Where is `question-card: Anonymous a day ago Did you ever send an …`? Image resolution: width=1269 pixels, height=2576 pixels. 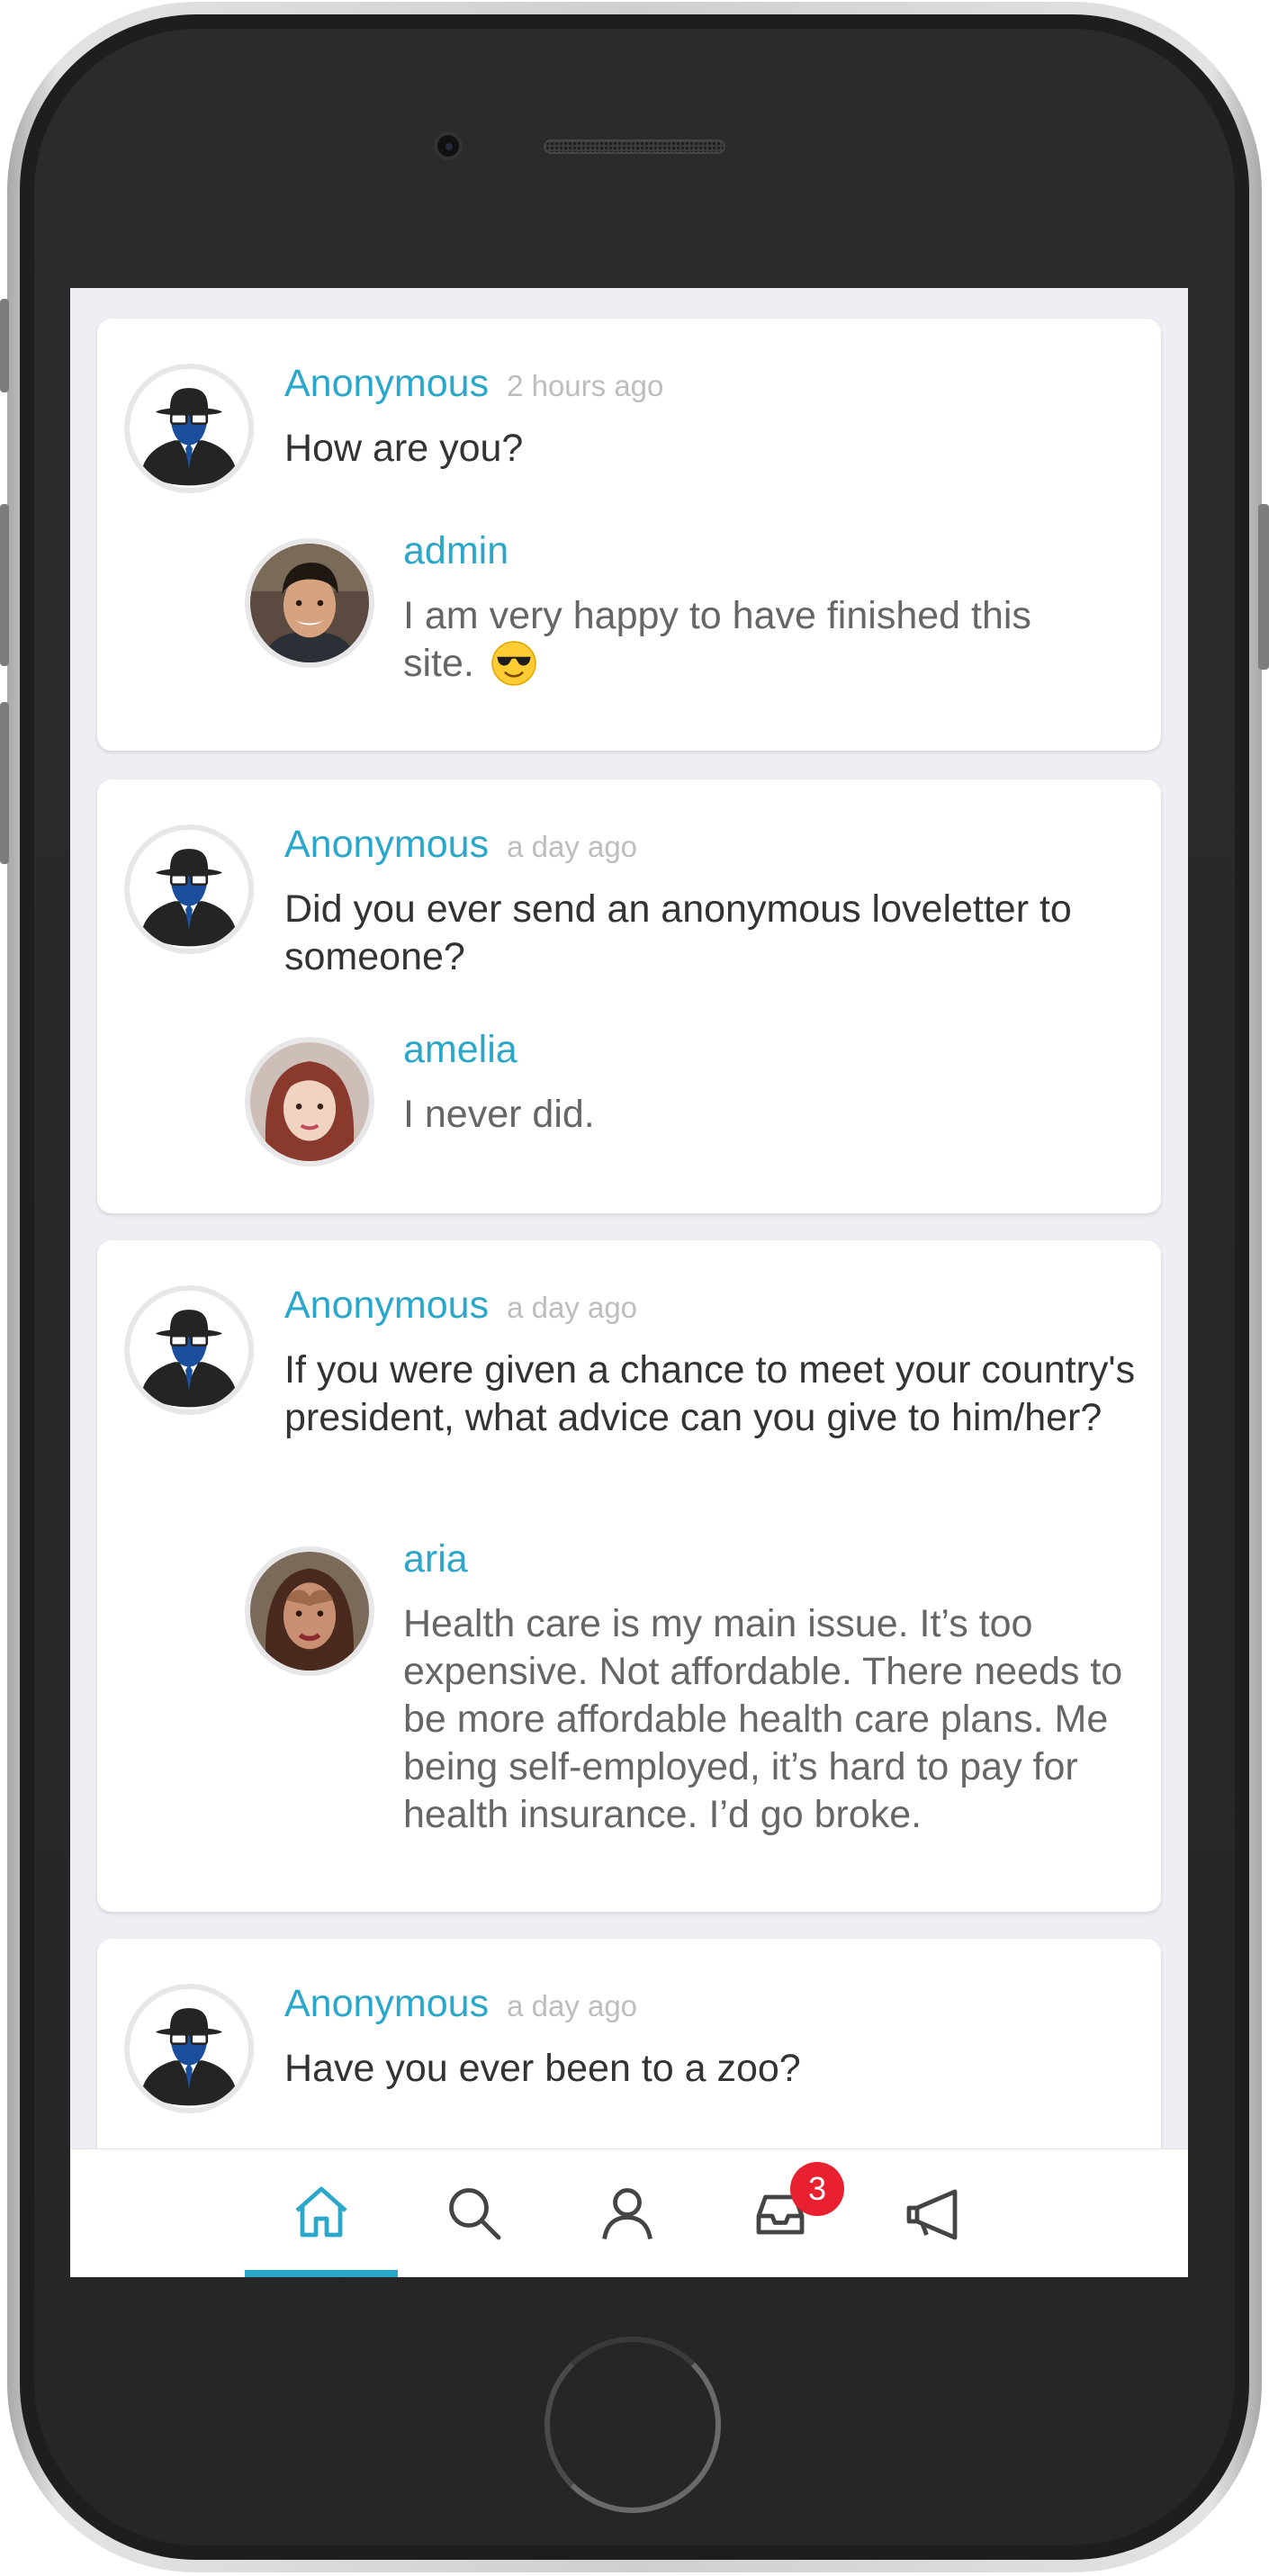 question-card: Anonymous a day ago Did you ever send an … is located at coordinates (629, 996).